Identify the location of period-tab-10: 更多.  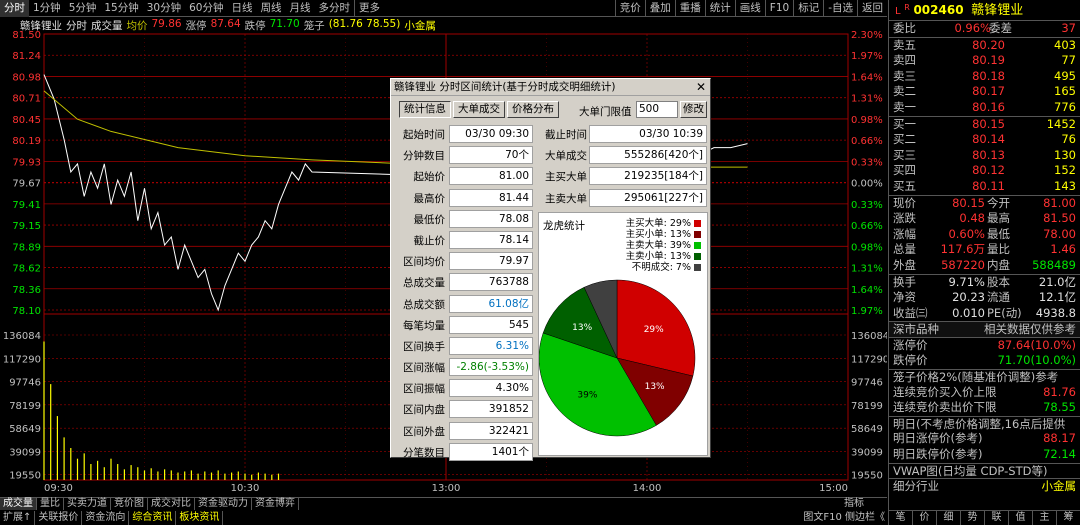
(369, 8).